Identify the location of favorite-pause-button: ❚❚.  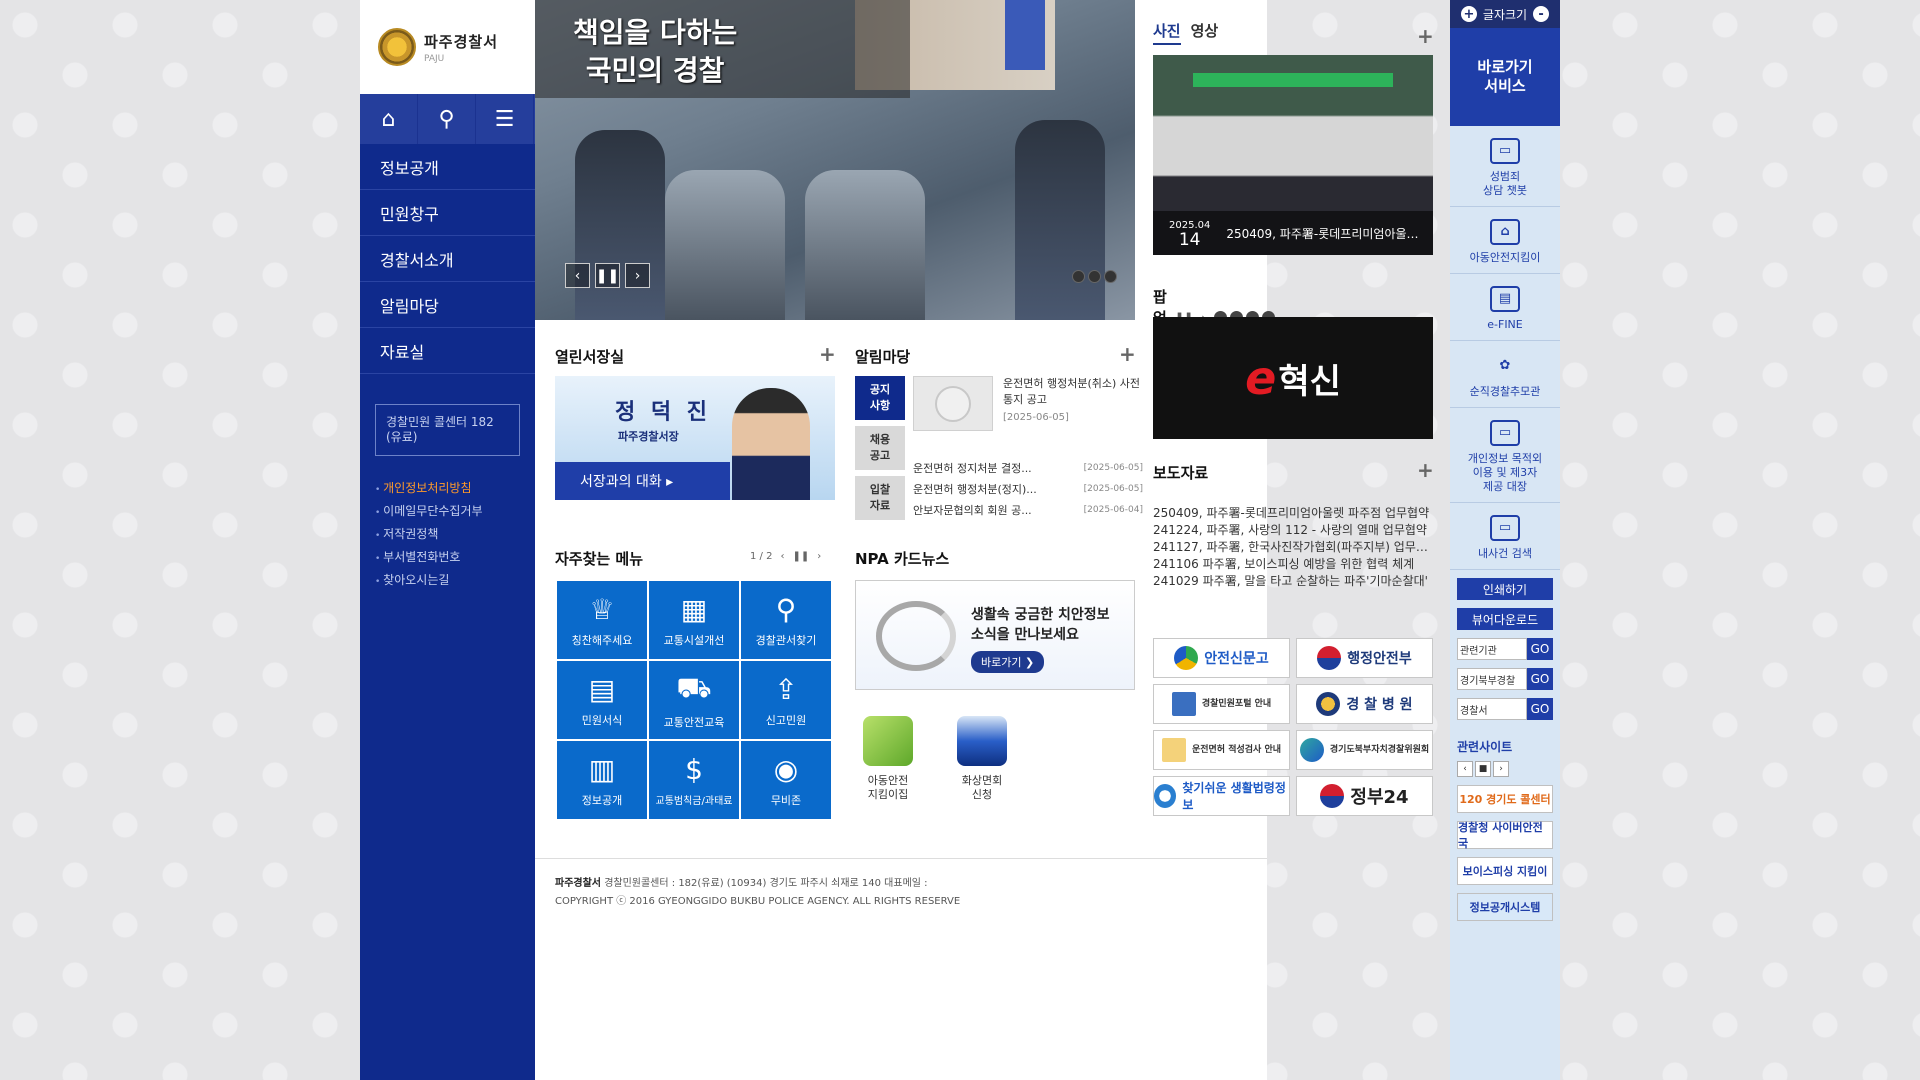
(800, 556).